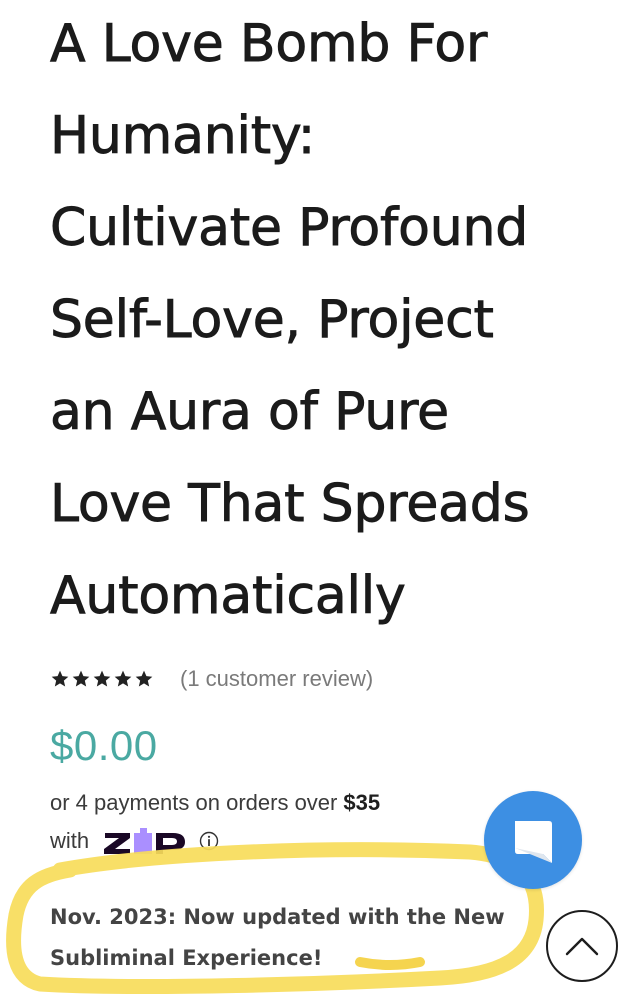 Image resolution: width=640 pixels, height=1000 pixels. I want to click on installment-info-line: or 4 payments on orders over $35, so click(215, 803).